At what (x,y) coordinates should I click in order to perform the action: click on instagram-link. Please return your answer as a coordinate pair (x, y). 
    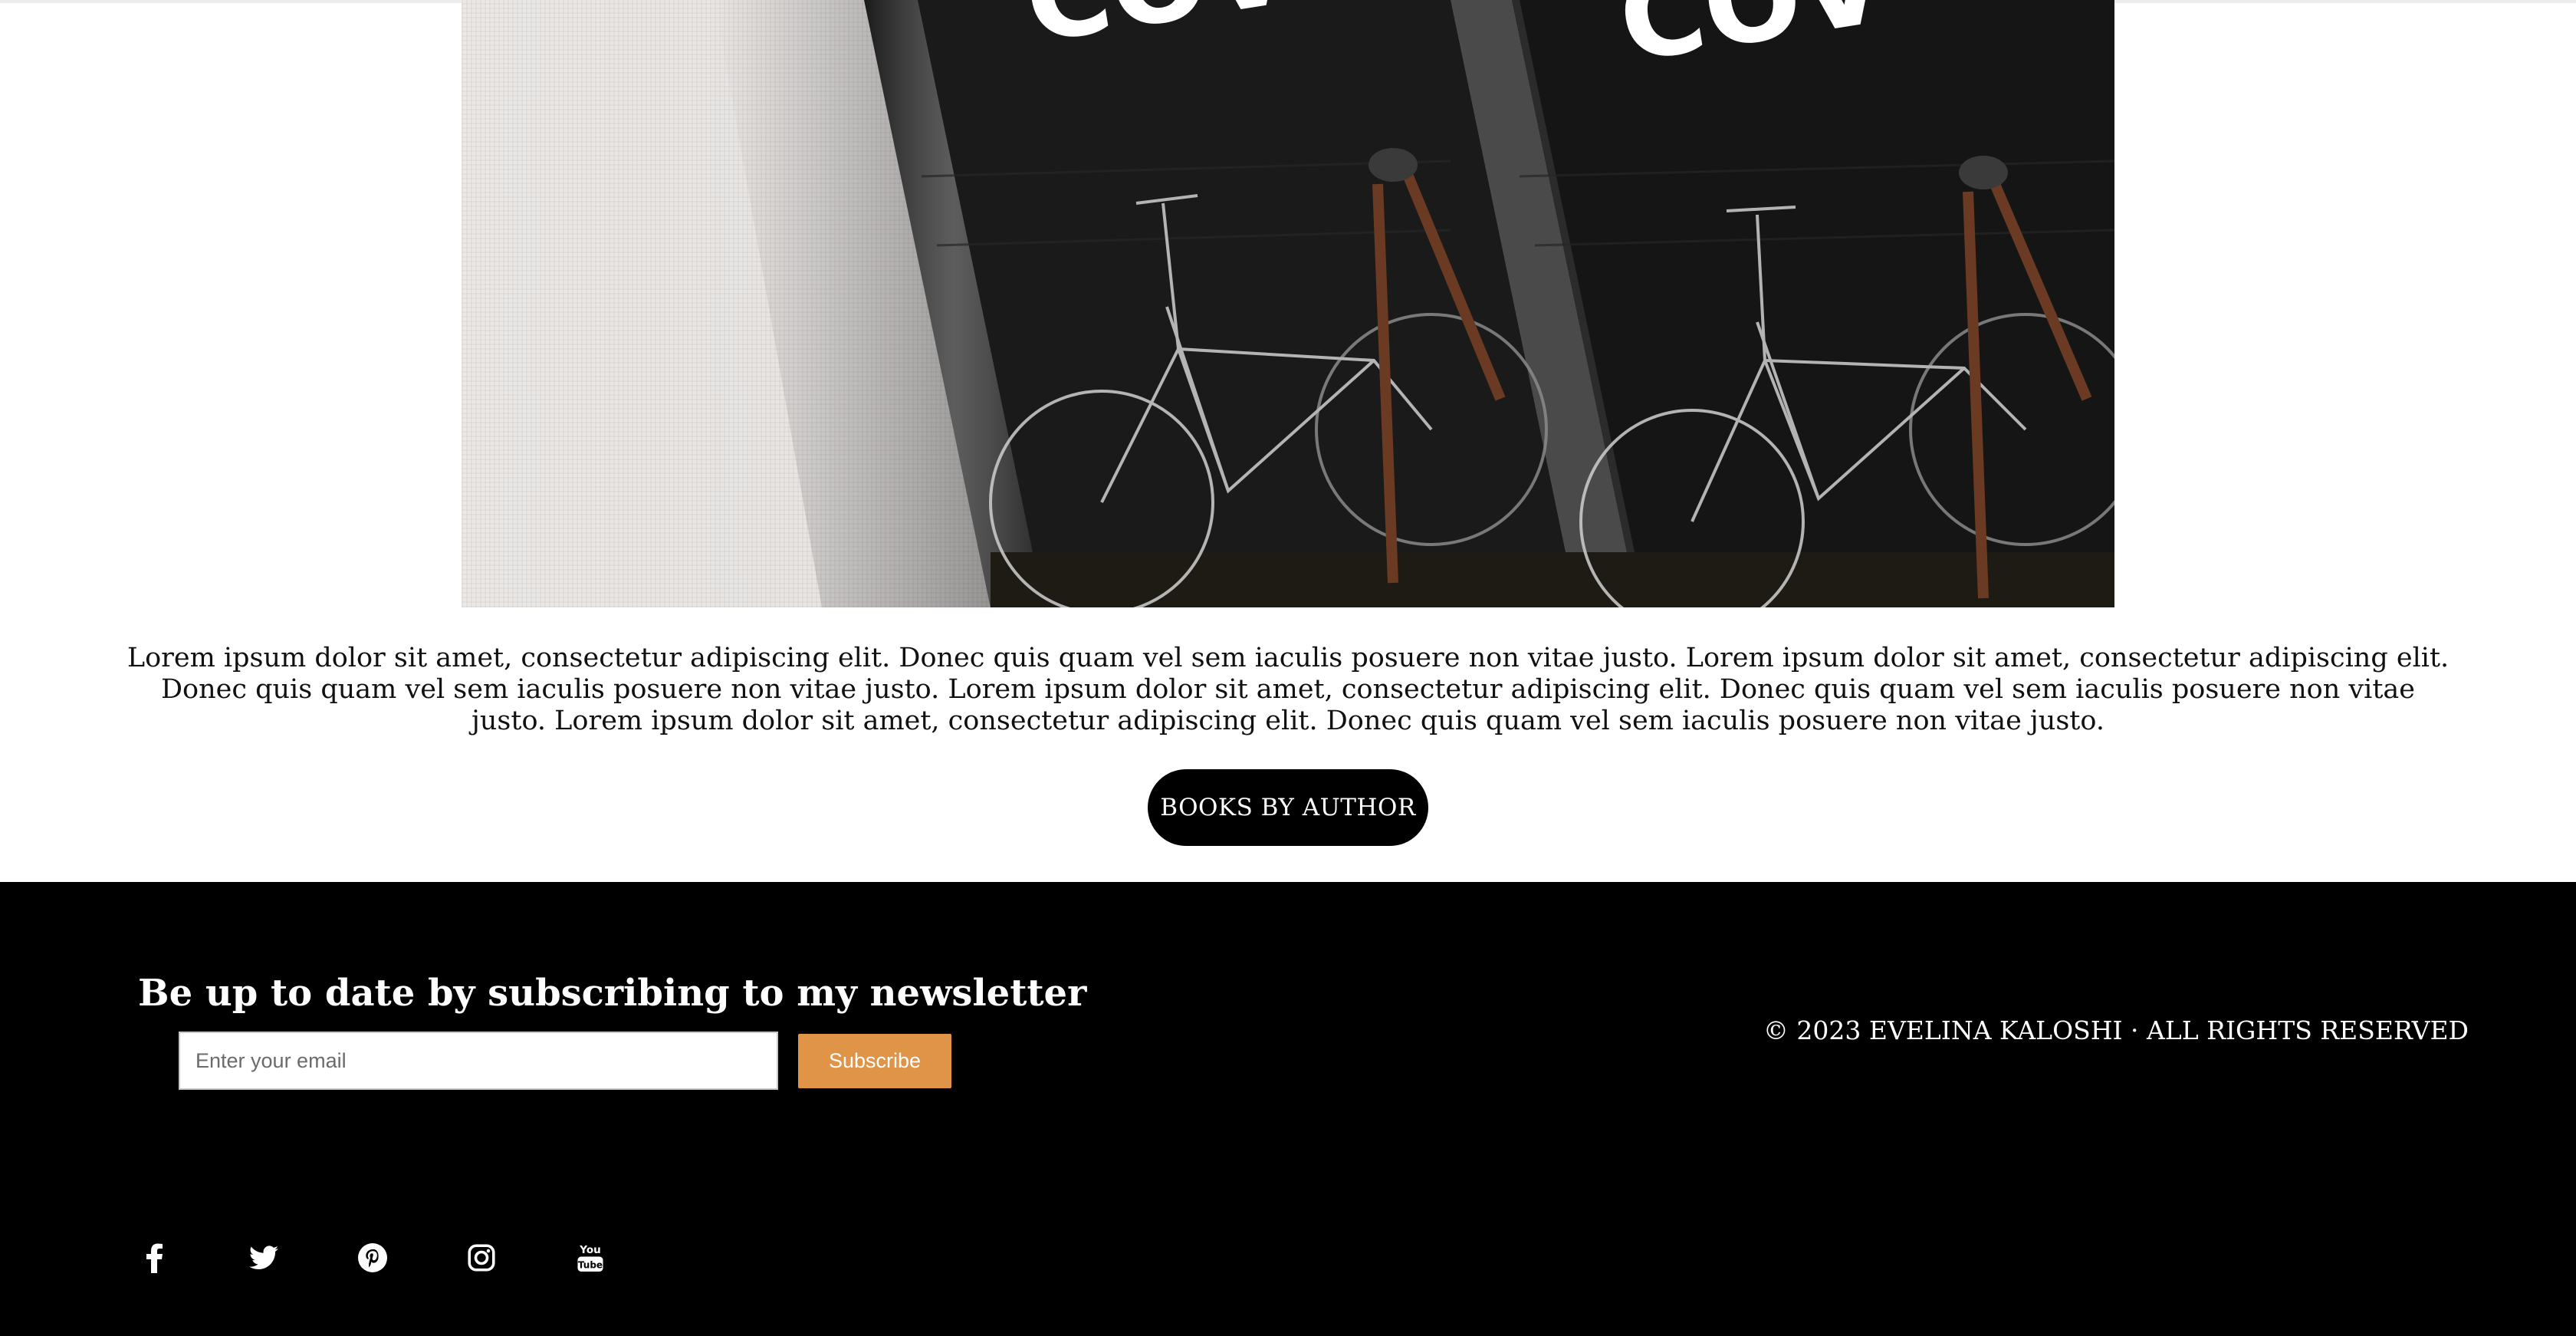
    Looking at the image, I should click on (482, 1258).